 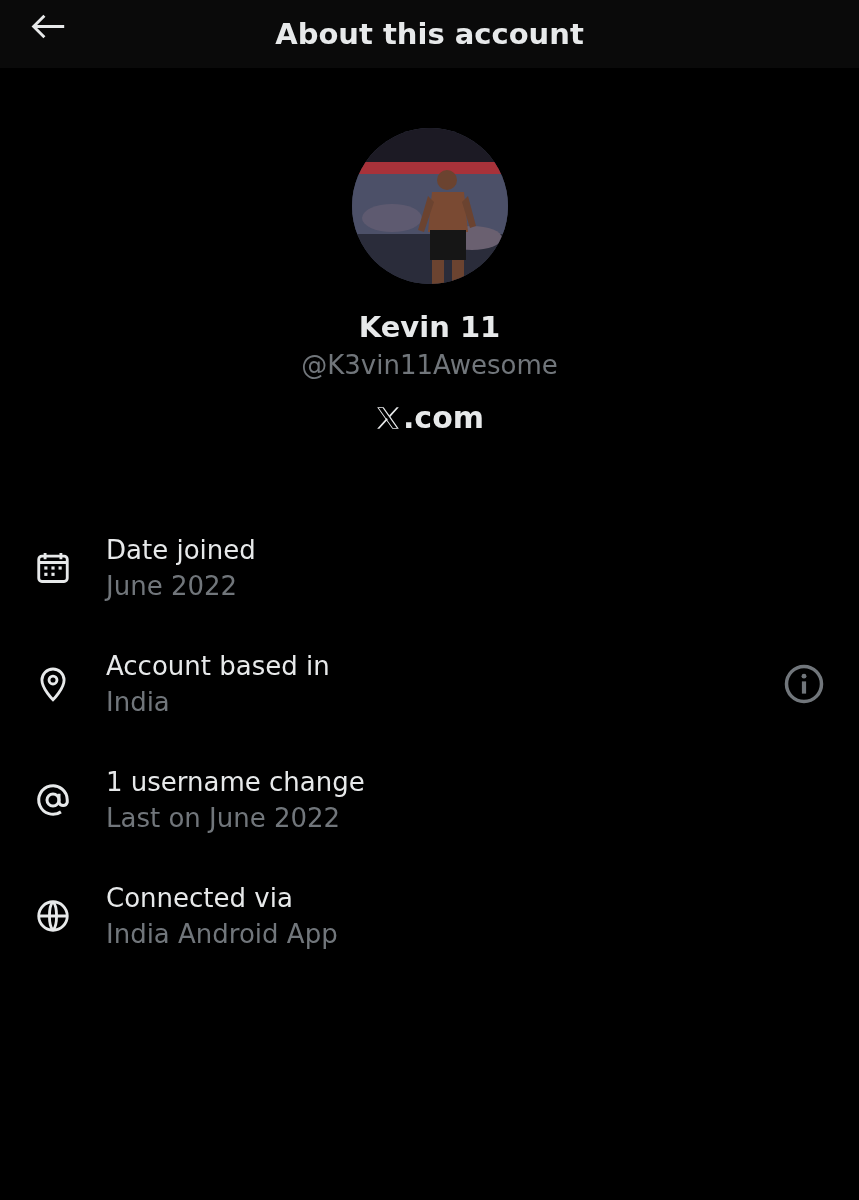 What do you see at coordinates (804, 684) in the screenshot?
I see `info-icon` at bounding box center [804, 684].